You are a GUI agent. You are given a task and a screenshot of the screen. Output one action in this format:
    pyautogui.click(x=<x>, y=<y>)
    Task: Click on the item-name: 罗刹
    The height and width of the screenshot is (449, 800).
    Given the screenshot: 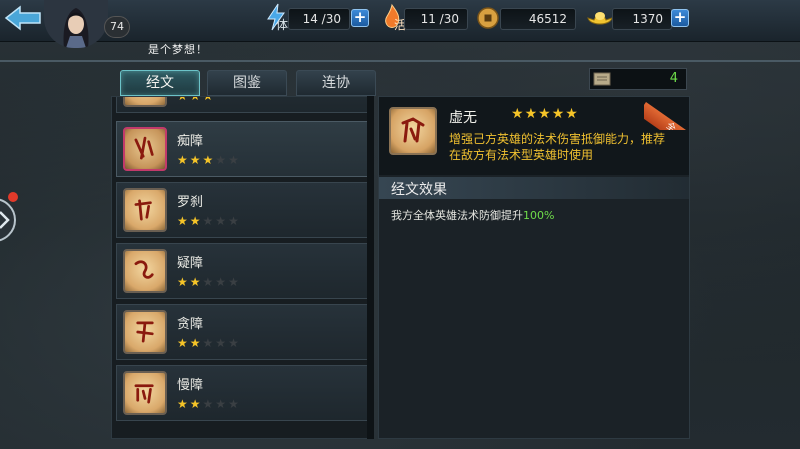 What is the action you would take?
    pyautogui.click(x=190, y=202)
    